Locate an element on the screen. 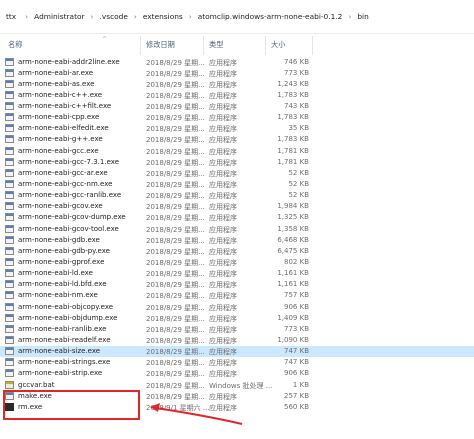 The image size is (474, 439). file-name: arm-none-eabi-ld.exe is located at coordinates (55, 273).